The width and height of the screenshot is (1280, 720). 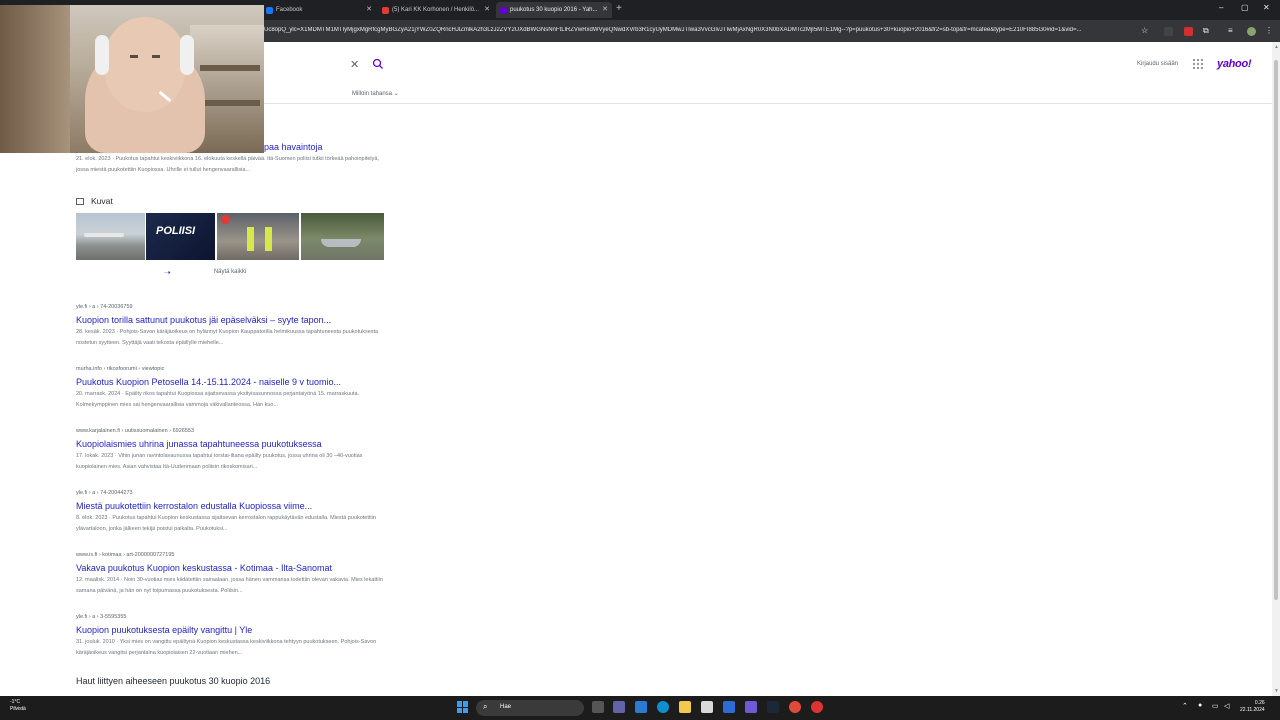 I want to click on volume-icon: ◁, so click(x=1226, y=706).